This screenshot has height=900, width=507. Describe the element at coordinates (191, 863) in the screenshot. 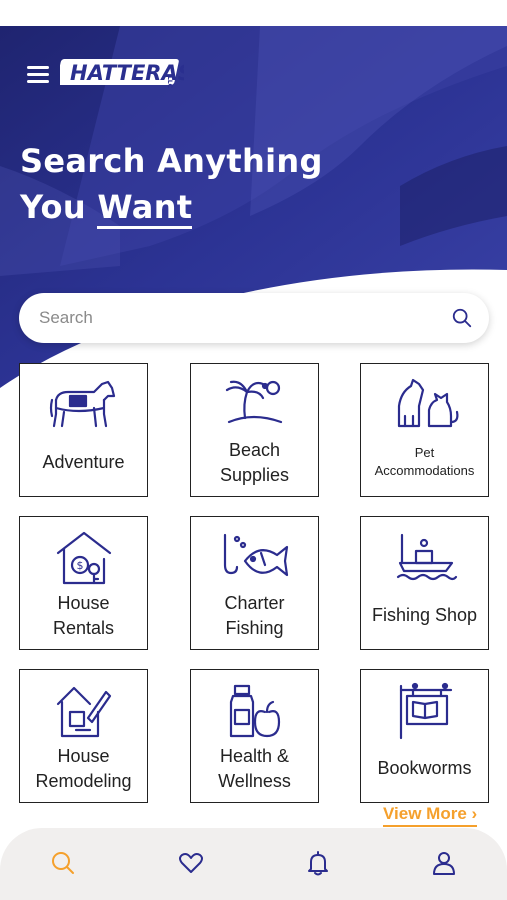

I see `nav-heart-icon` at that location.